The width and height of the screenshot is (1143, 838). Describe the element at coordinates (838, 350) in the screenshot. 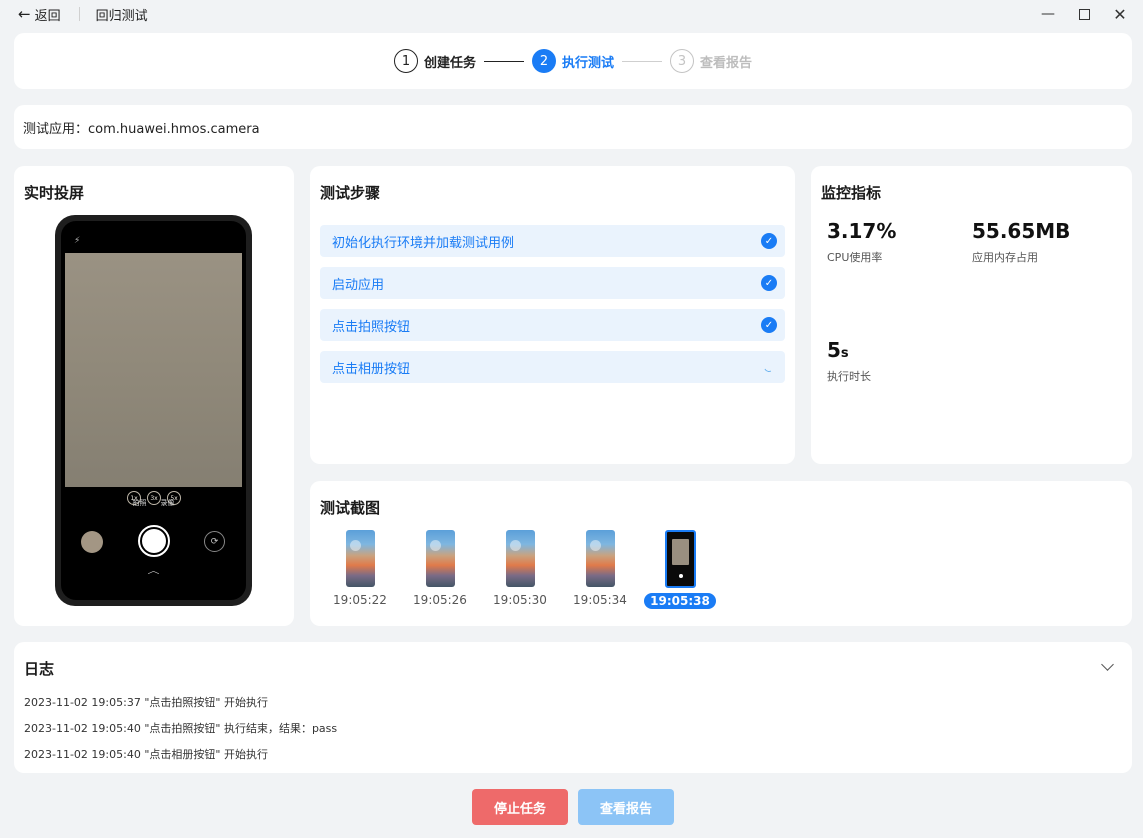

I see `duration-value: 5s` at that location.